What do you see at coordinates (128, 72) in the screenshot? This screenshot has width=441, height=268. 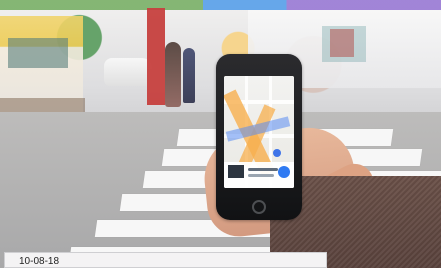 I see `white-car` at bounding box center [128, 72].